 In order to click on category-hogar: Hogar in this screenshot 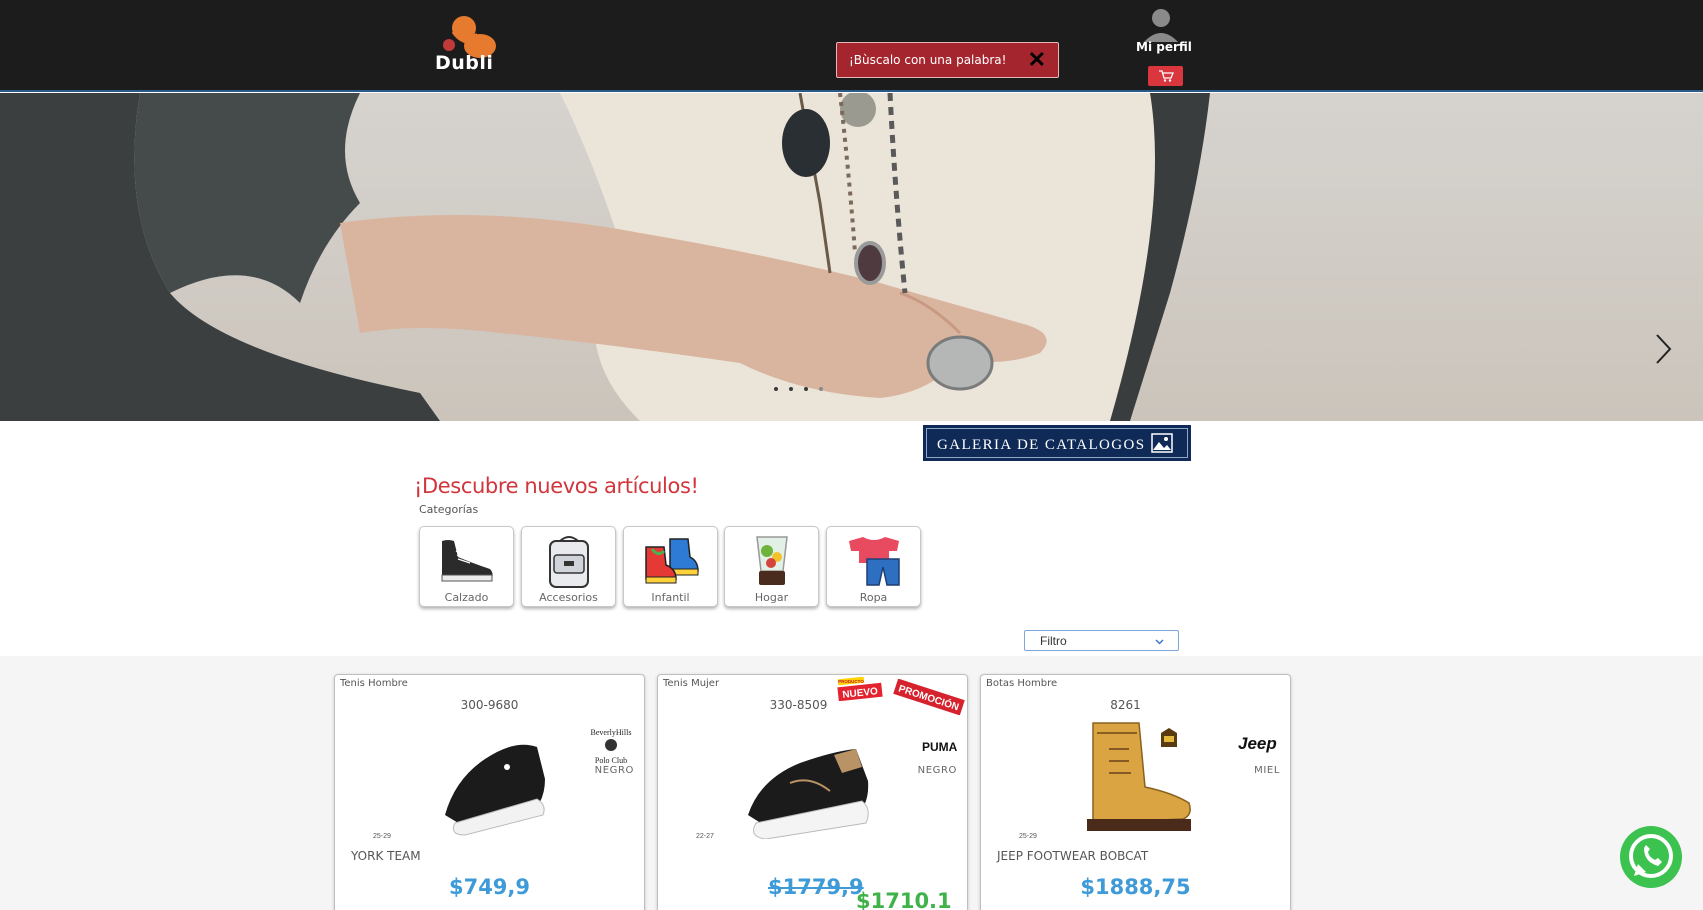, I will do `click(771, 566)`.